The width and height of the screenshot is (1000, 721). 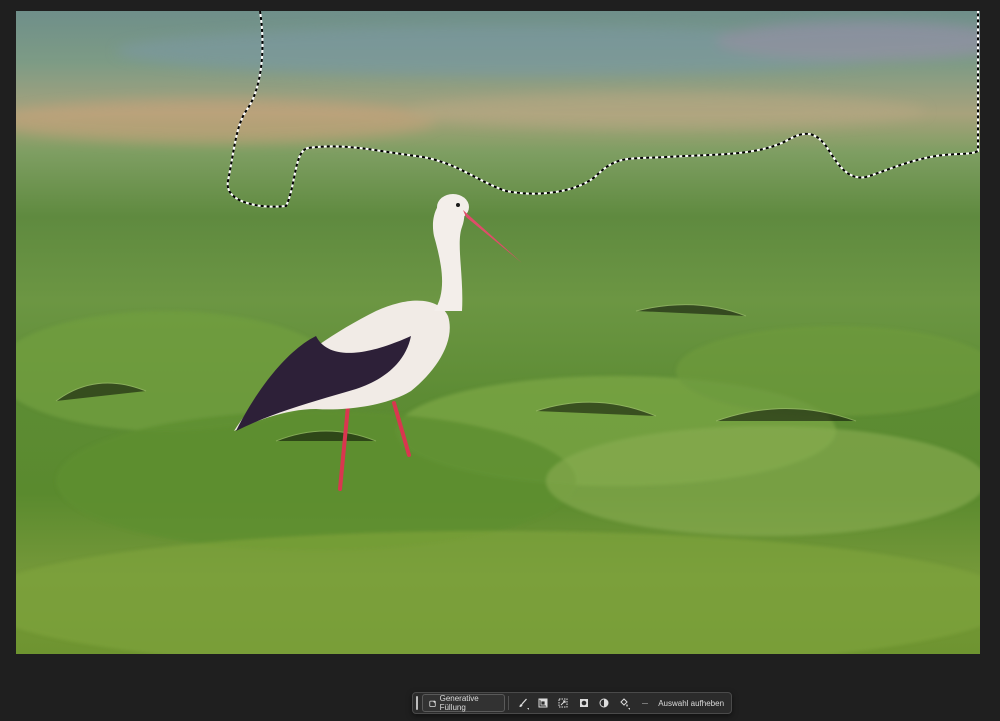 I want to click on adjustment-icon, so click(x=604, y=703).